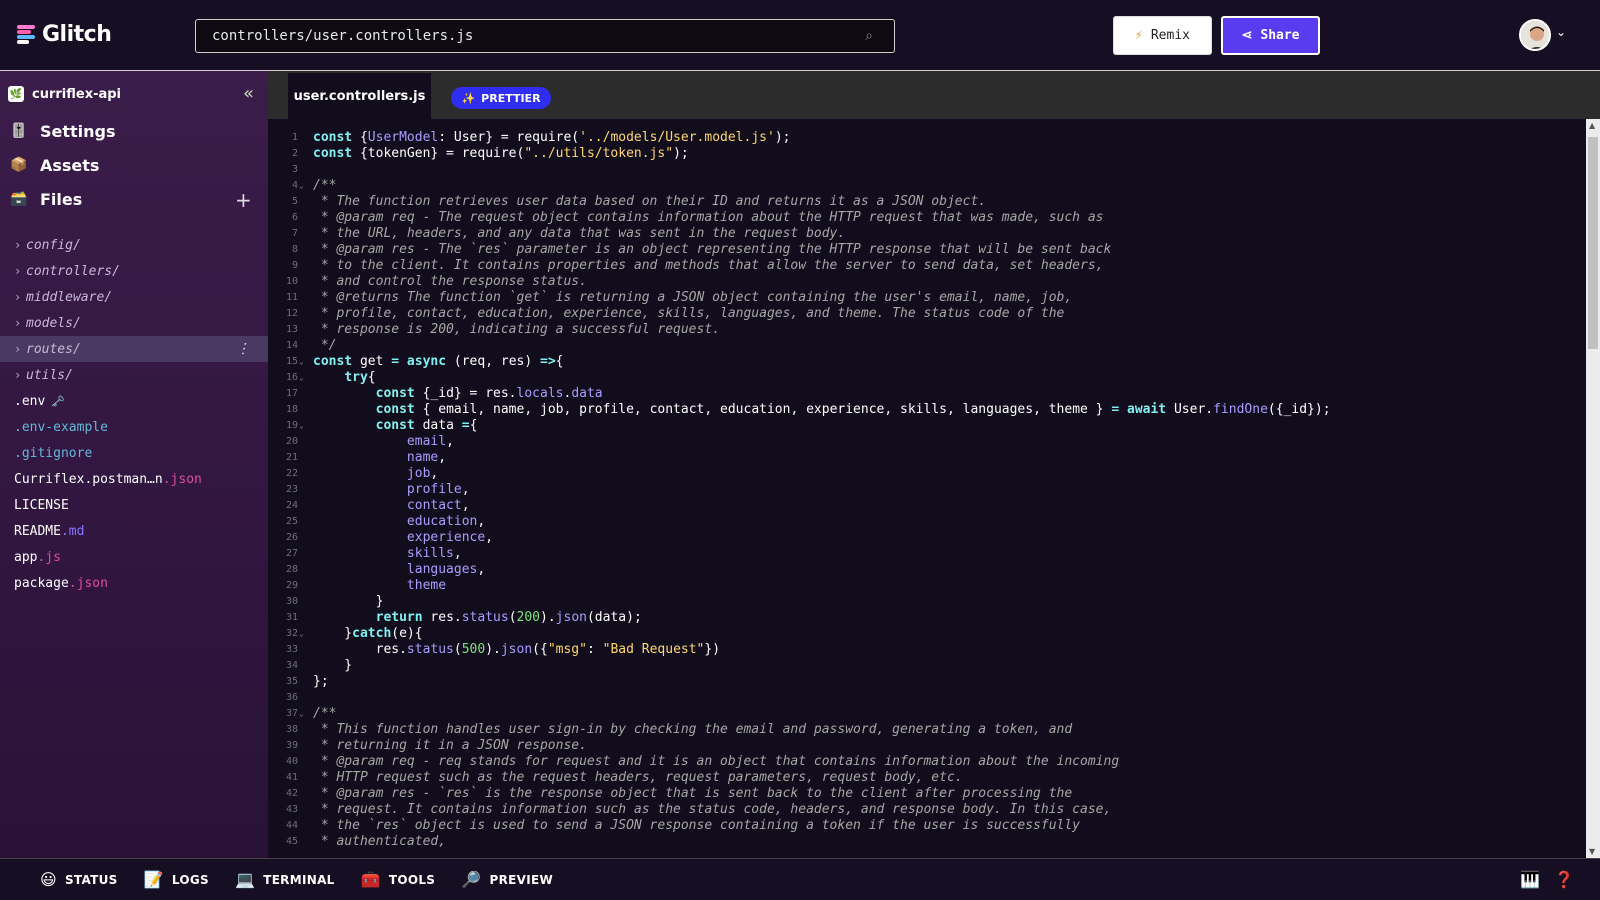 Image resolution: width=1600 pixels, height=900 pixels. I want to click on file-item: app .js, so click(134, 557).